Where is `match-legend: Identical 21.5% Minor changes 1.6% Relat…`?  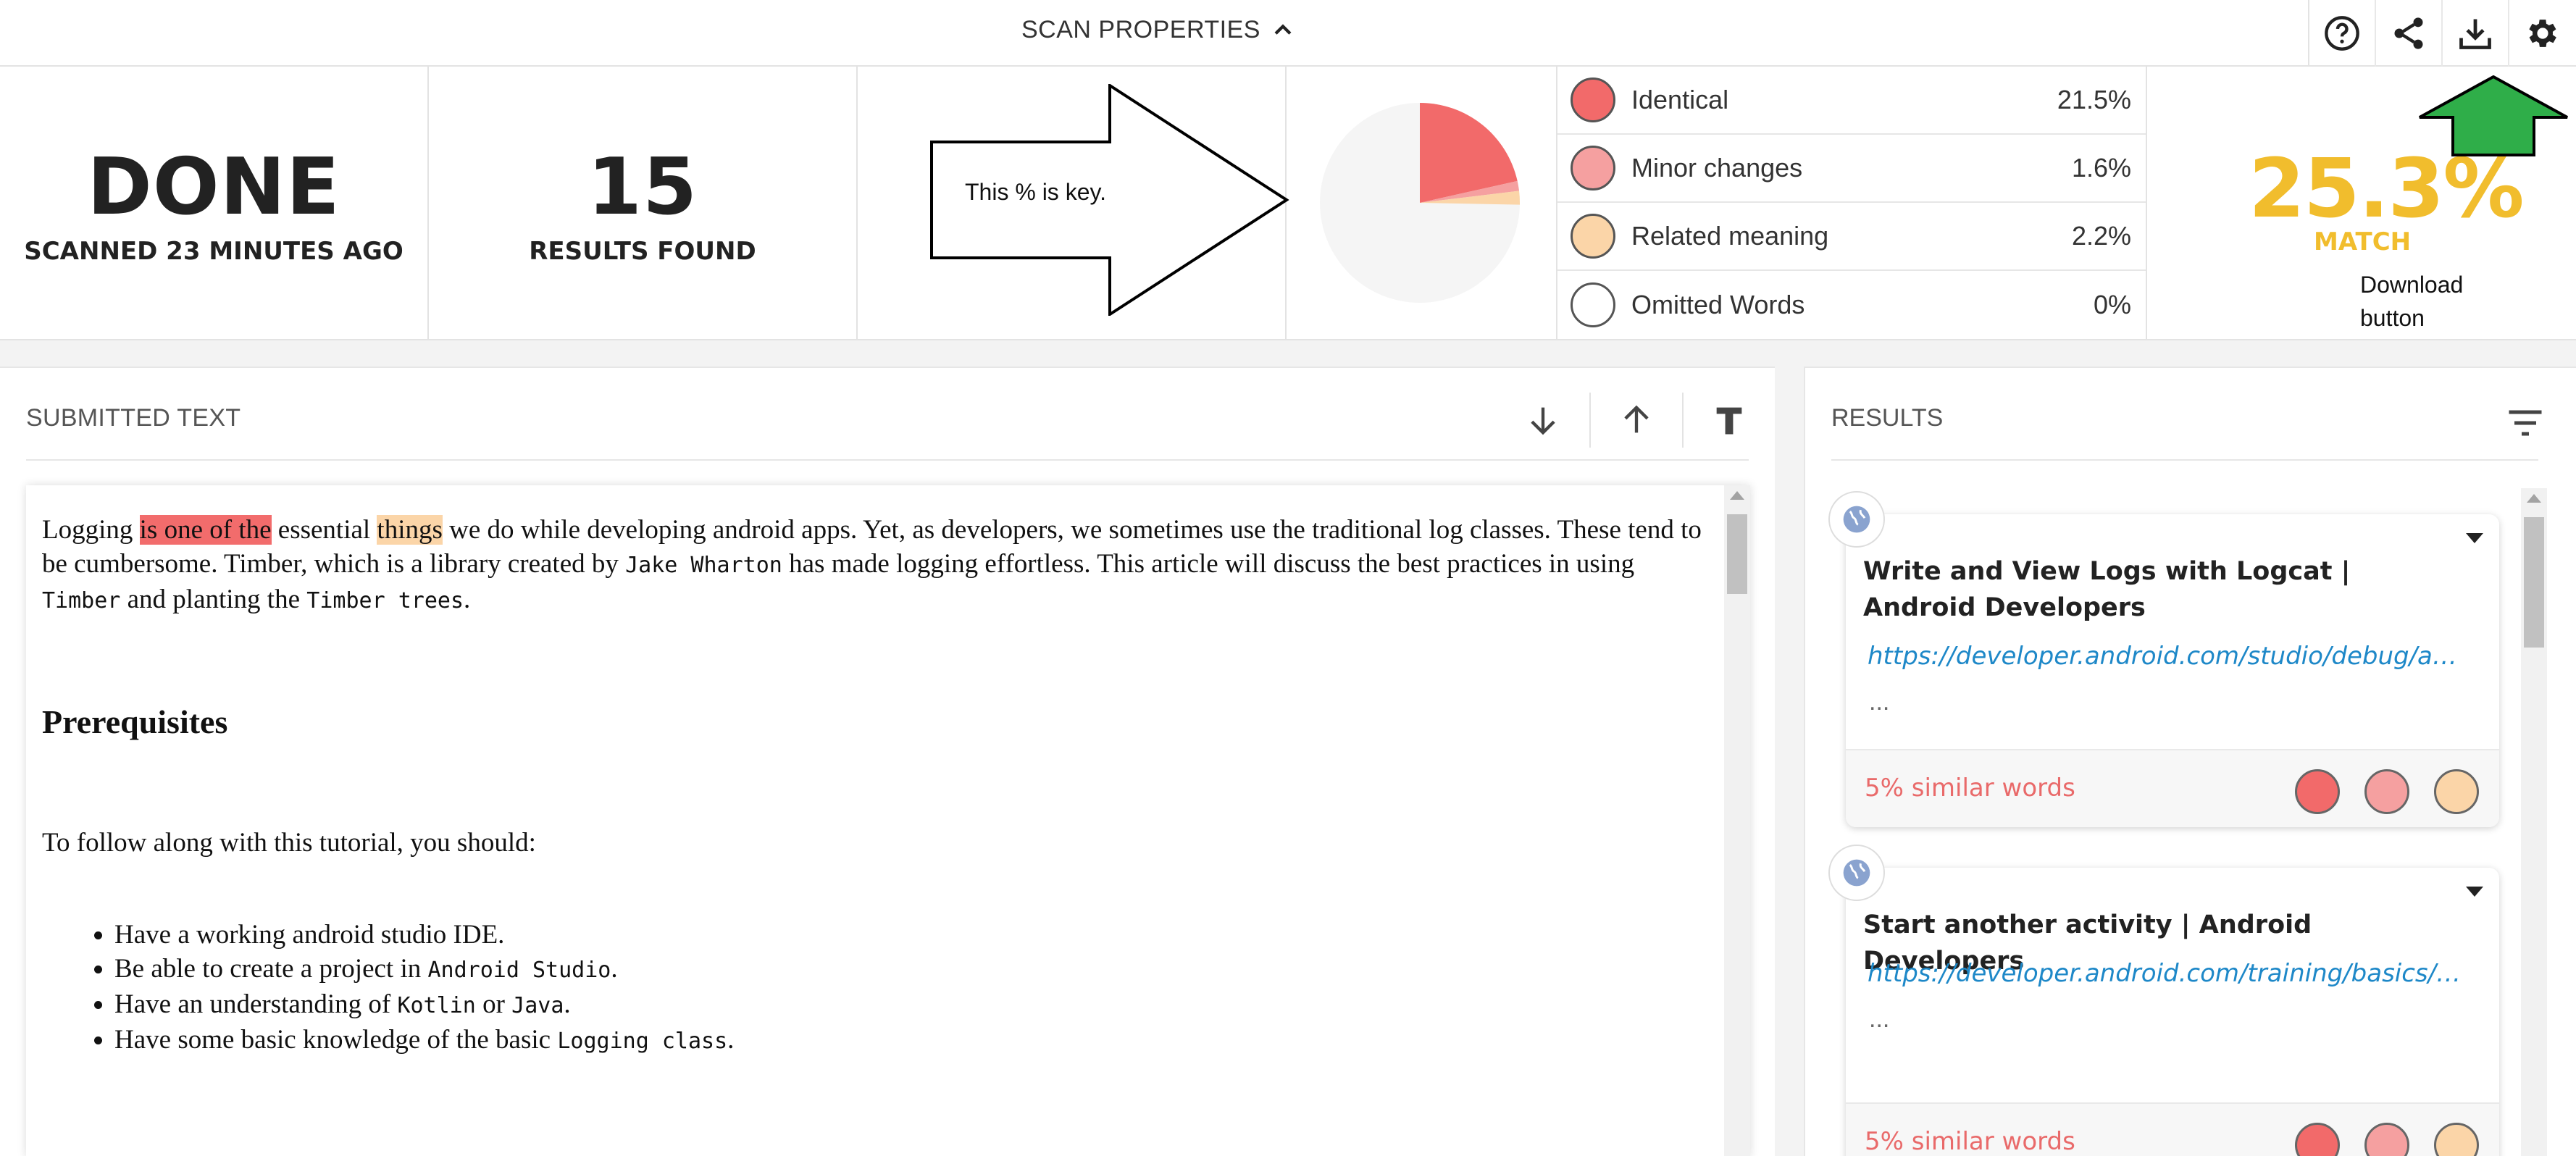 match-legend: Identical 21.5% Minor changes 1.6% Relat… is located at coordinates (1852, 203).